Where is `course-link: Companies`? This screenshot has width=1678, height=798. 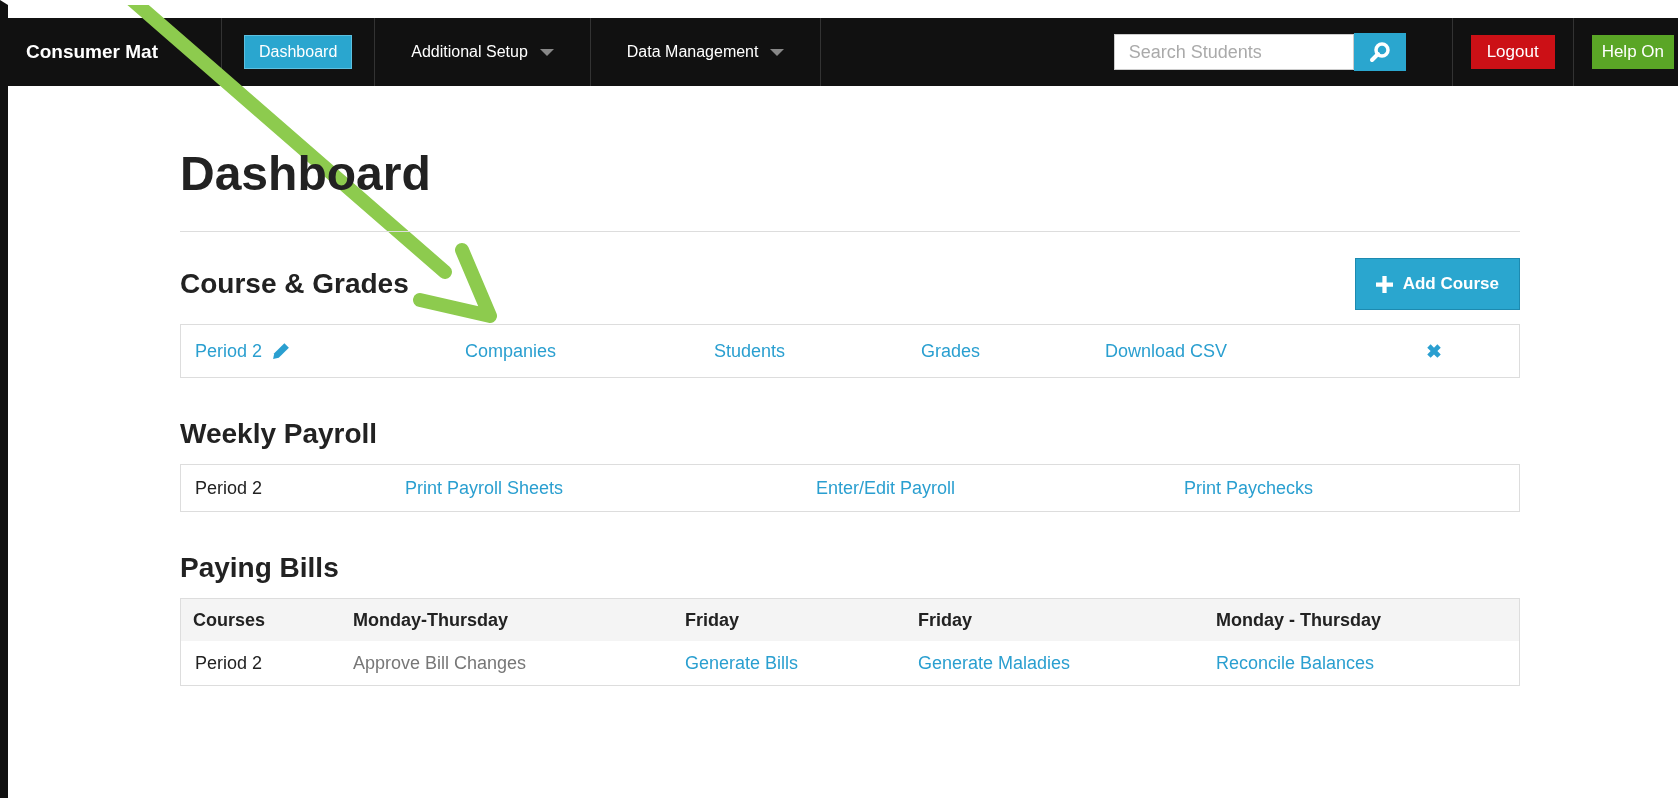 course-link: Companies is located at coordinates (589, 351).